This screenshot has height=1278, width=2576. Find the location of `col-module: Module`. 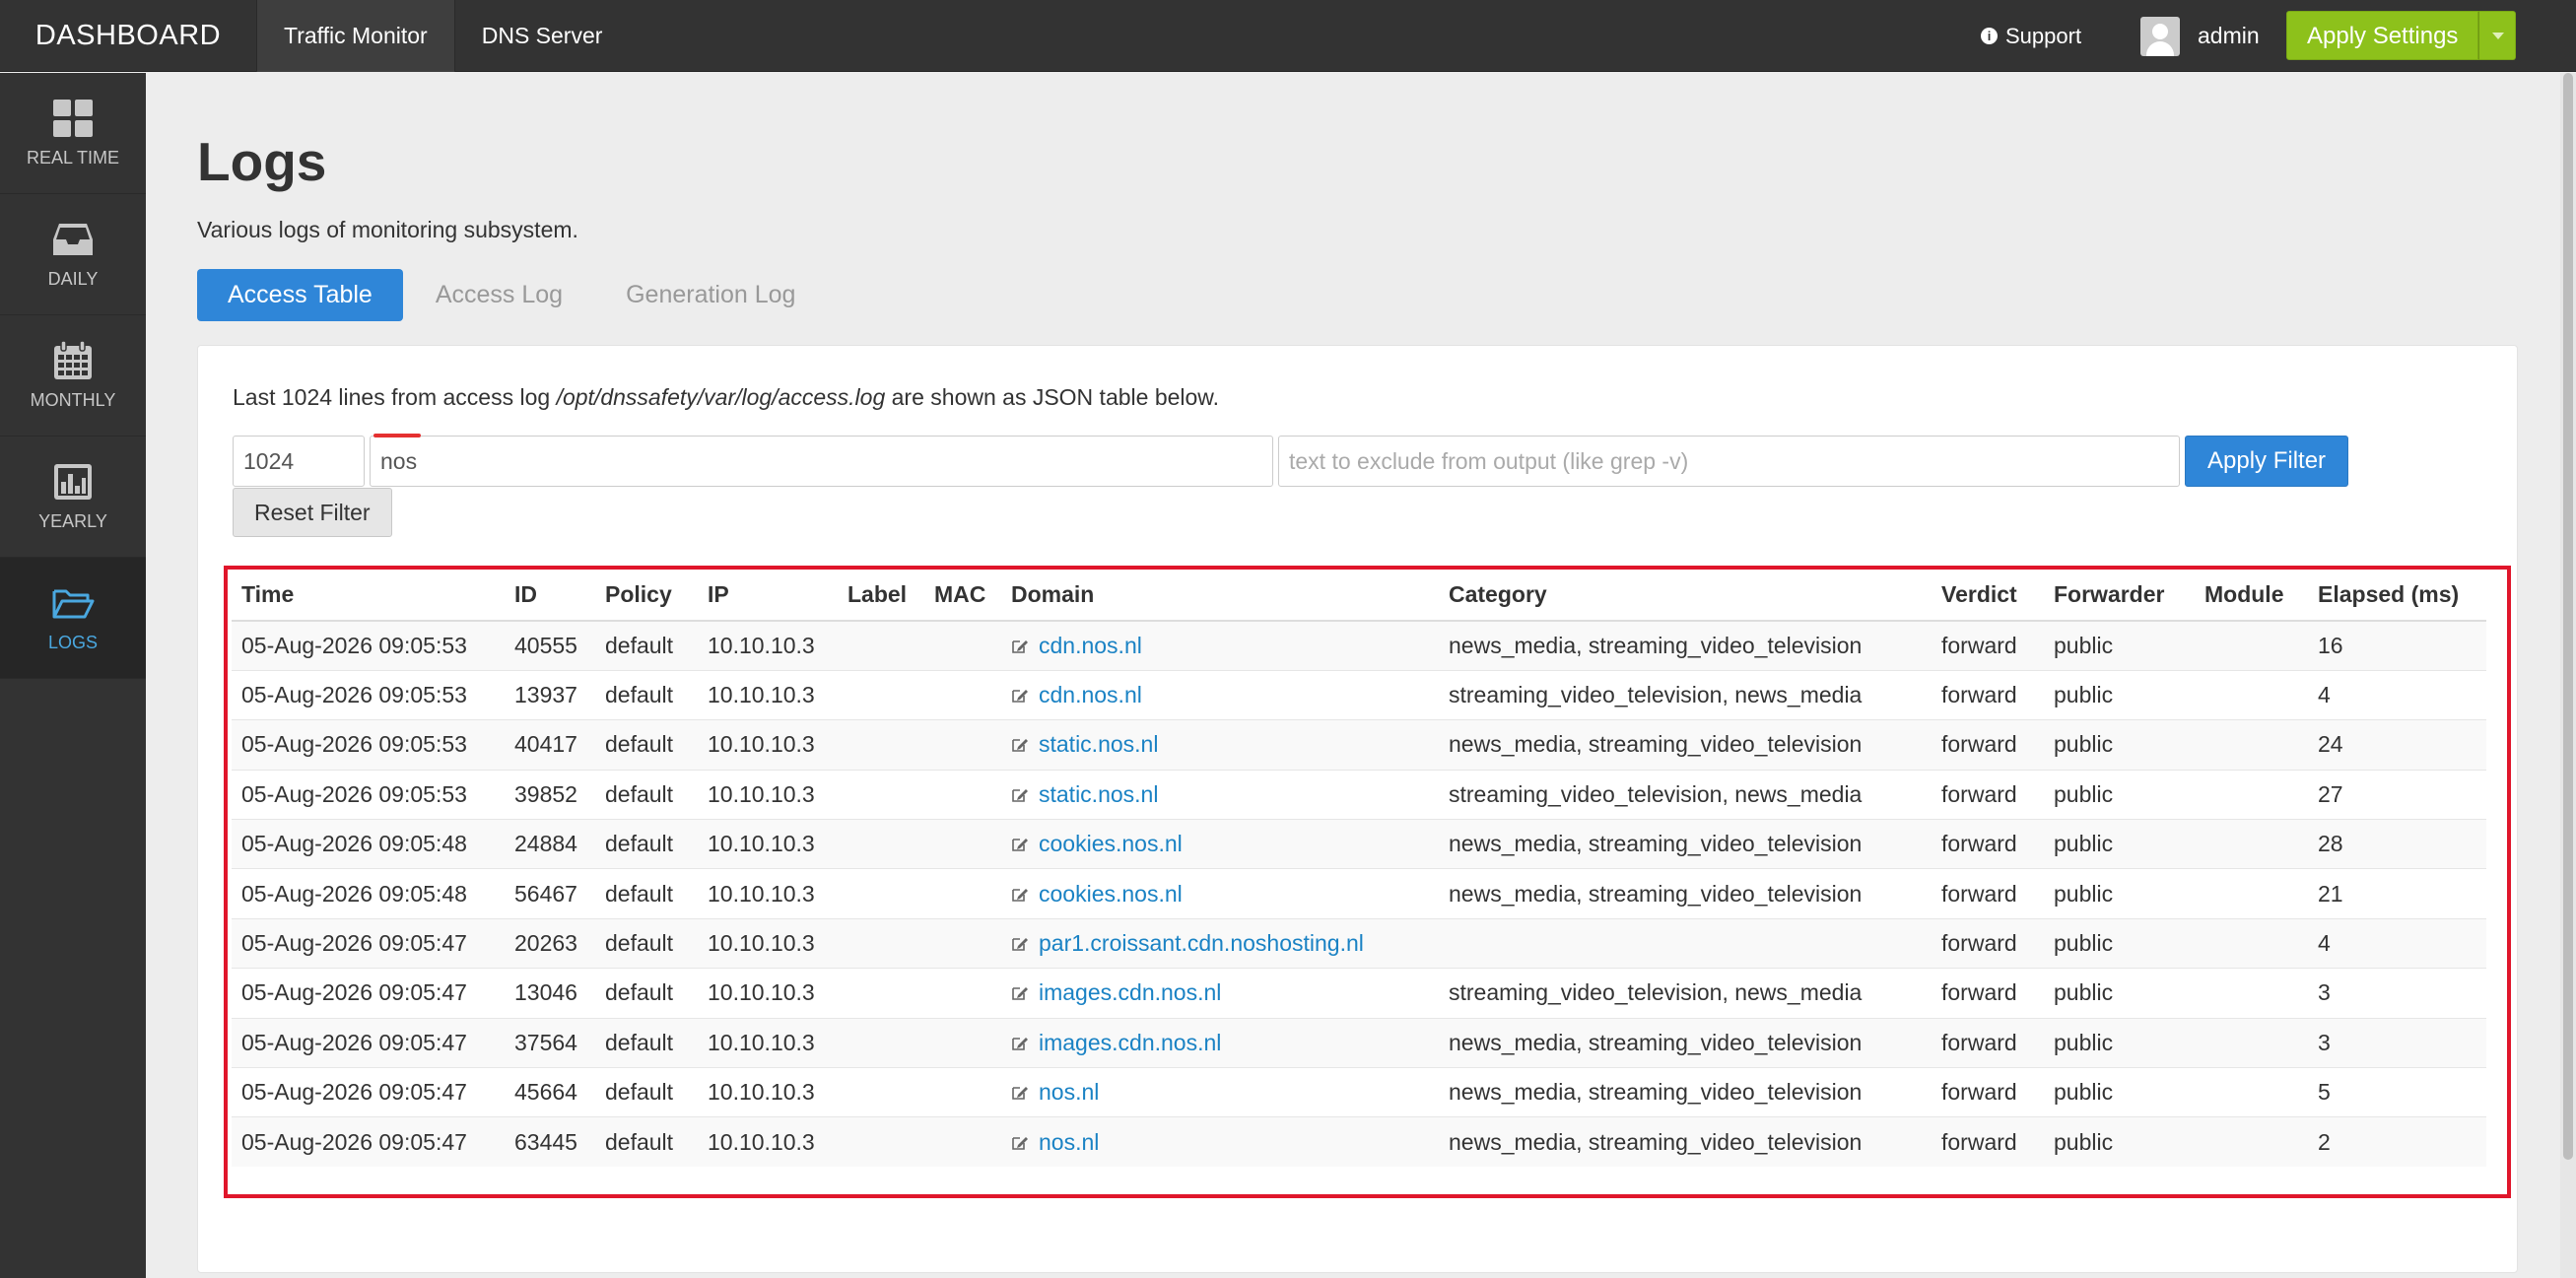

col-module: Module is located at coordinates (2251, 596).